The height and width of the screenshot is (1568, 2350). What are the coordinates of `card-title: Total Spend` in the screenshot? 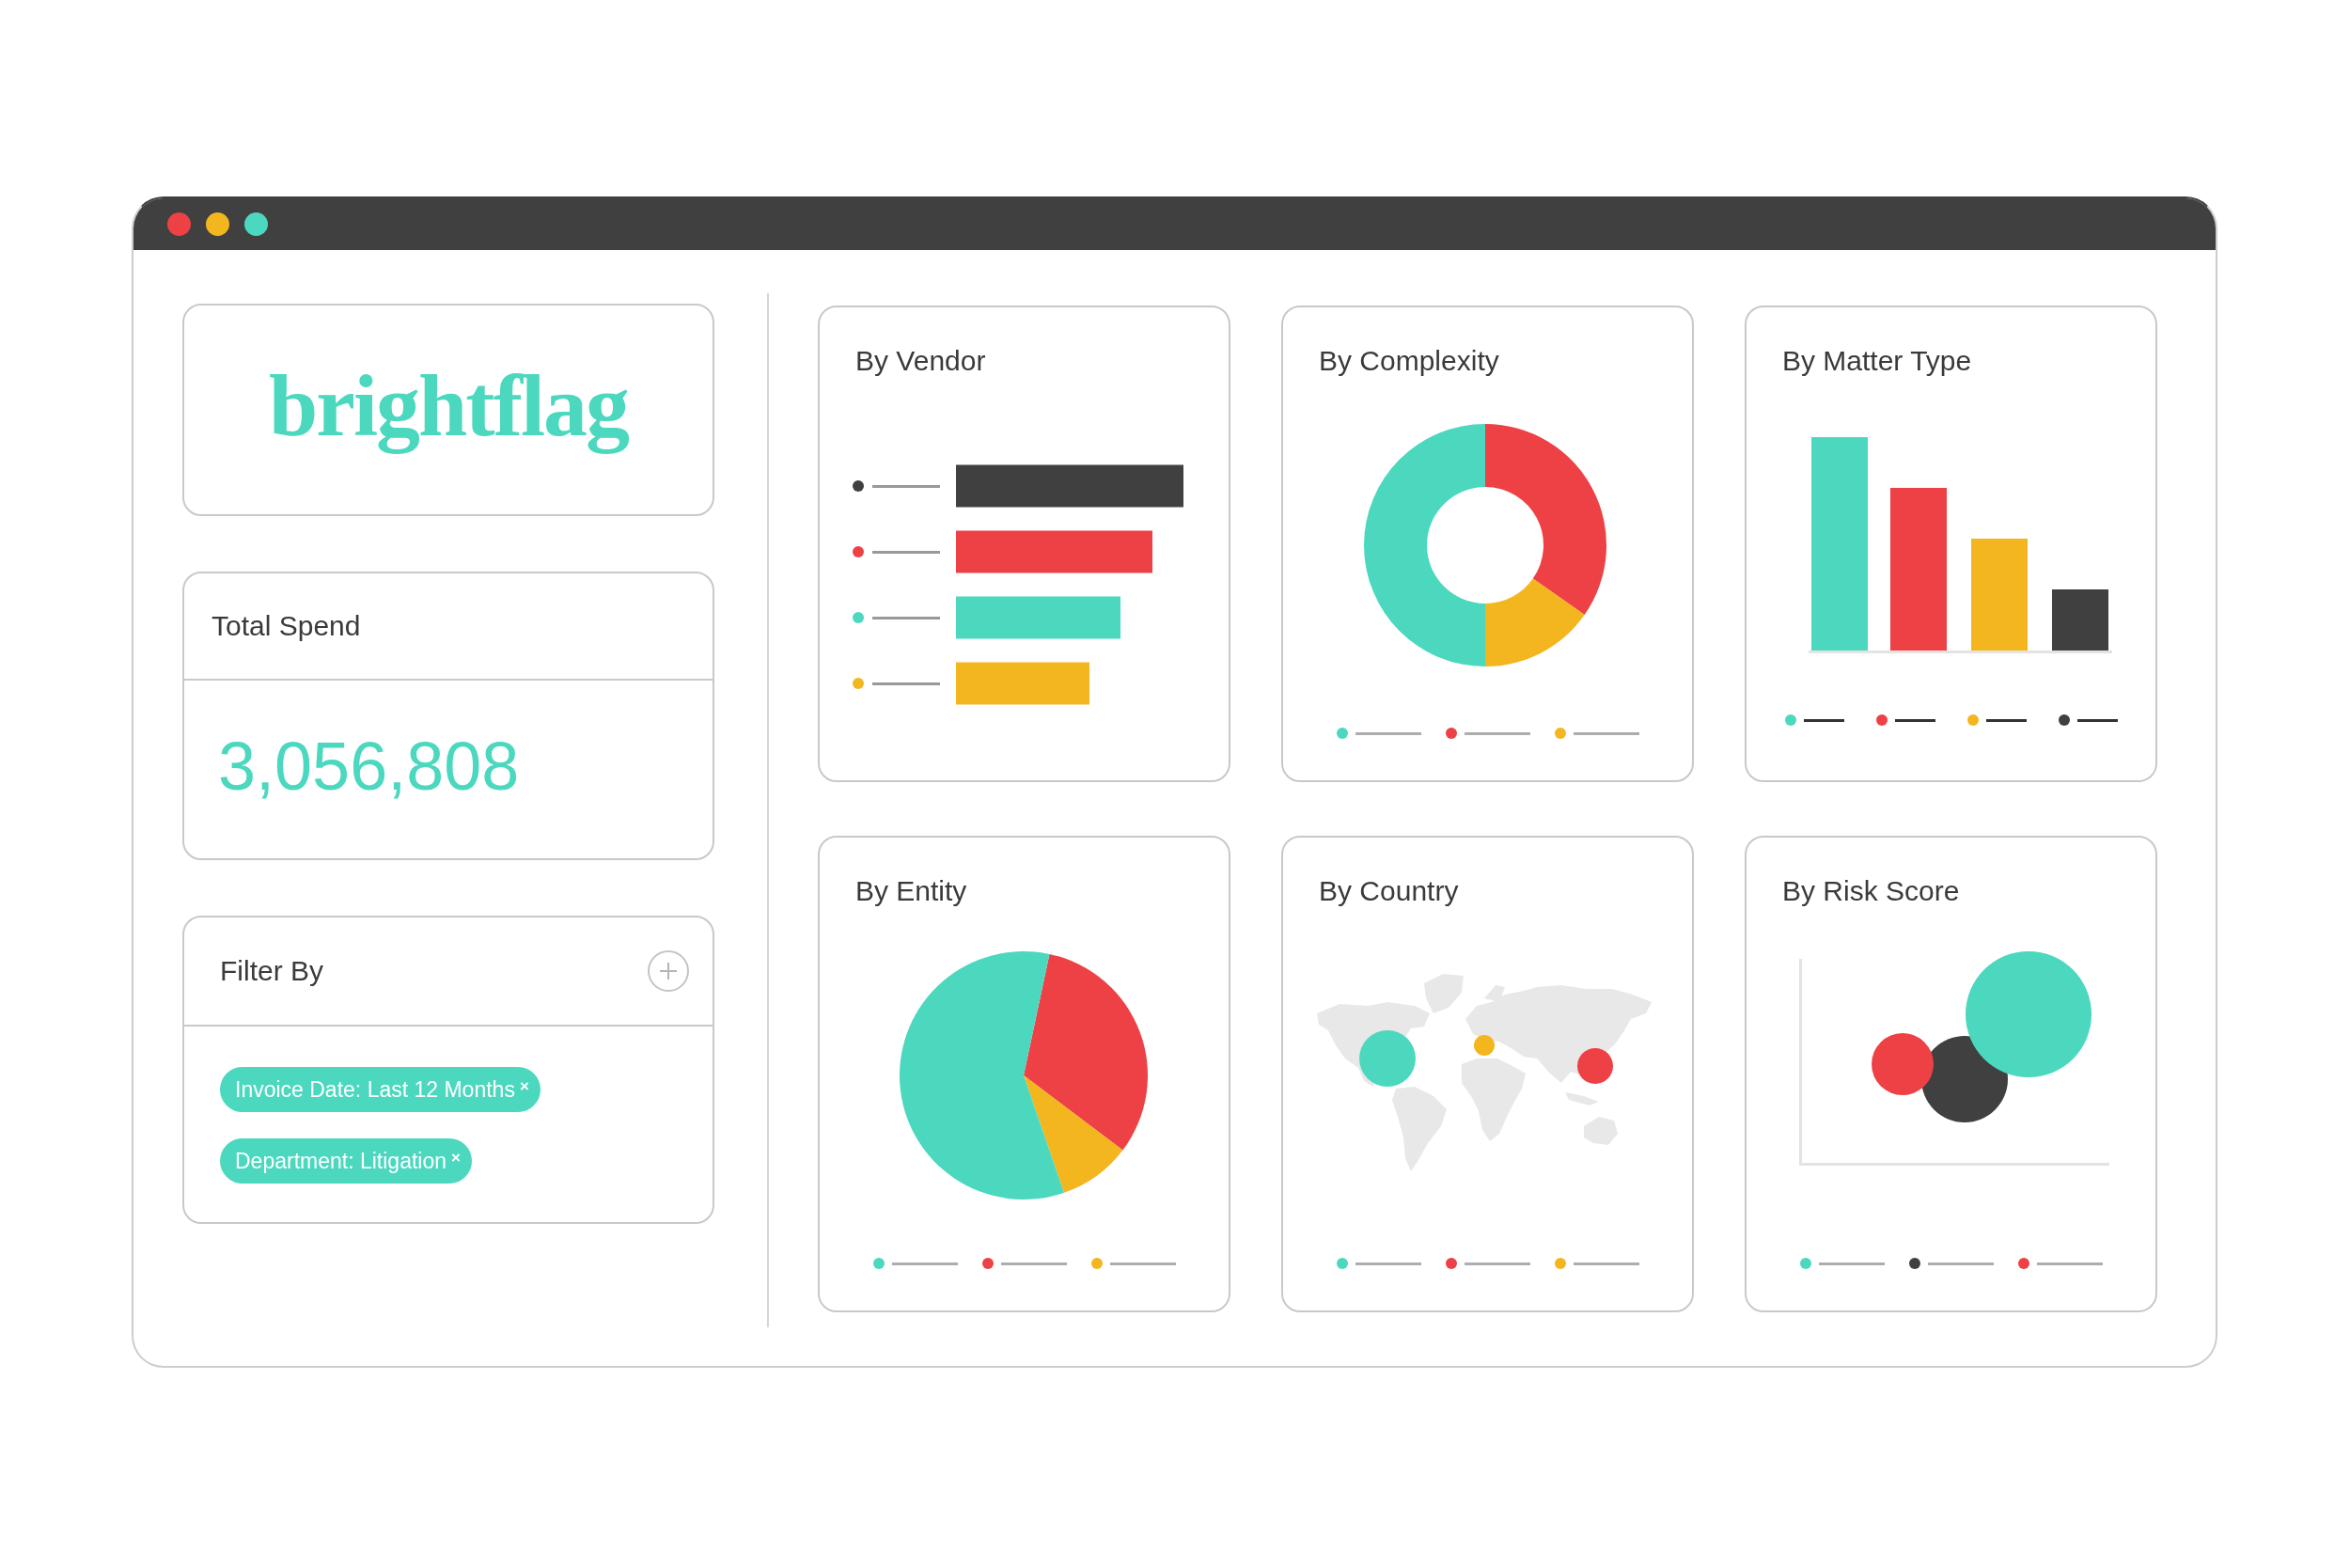 It's located at (286, 626).